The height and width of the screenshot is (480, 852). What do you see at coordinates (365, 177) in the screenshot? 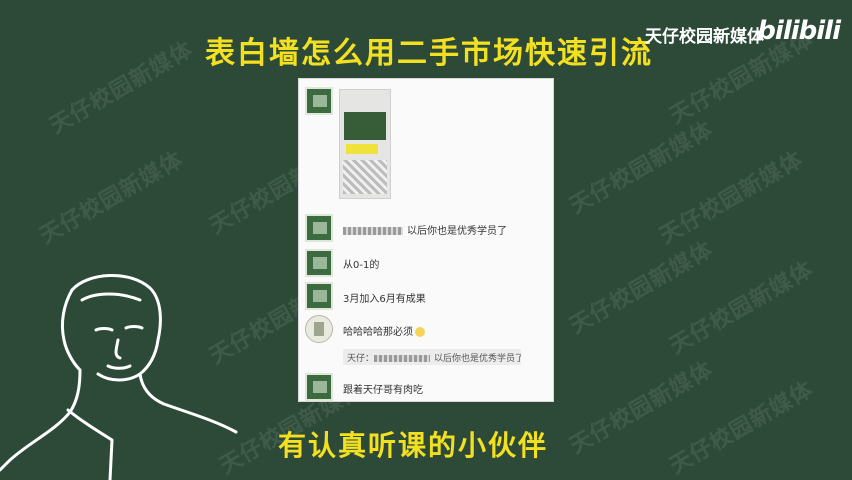
I see `image-noise` at bounding box center [365, 177].